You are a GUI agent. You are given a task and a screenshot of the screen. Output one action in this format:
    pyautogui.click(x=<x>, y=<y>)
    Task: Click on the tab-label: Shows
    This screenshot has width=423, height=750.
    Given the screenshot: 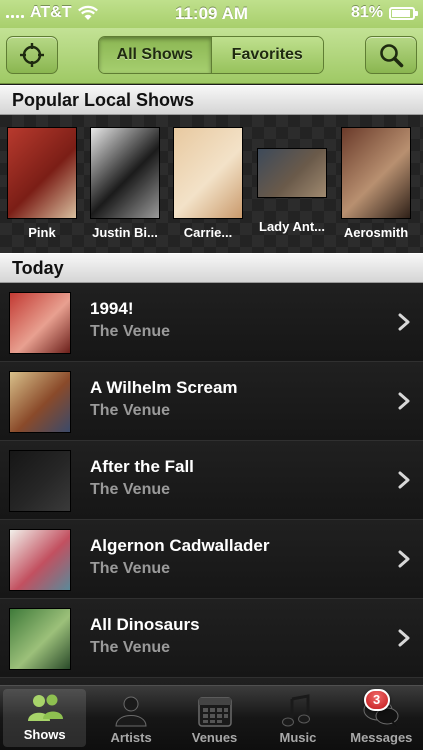 What is the action you would take?
    pyautogui.click(x=44, y=734)
    